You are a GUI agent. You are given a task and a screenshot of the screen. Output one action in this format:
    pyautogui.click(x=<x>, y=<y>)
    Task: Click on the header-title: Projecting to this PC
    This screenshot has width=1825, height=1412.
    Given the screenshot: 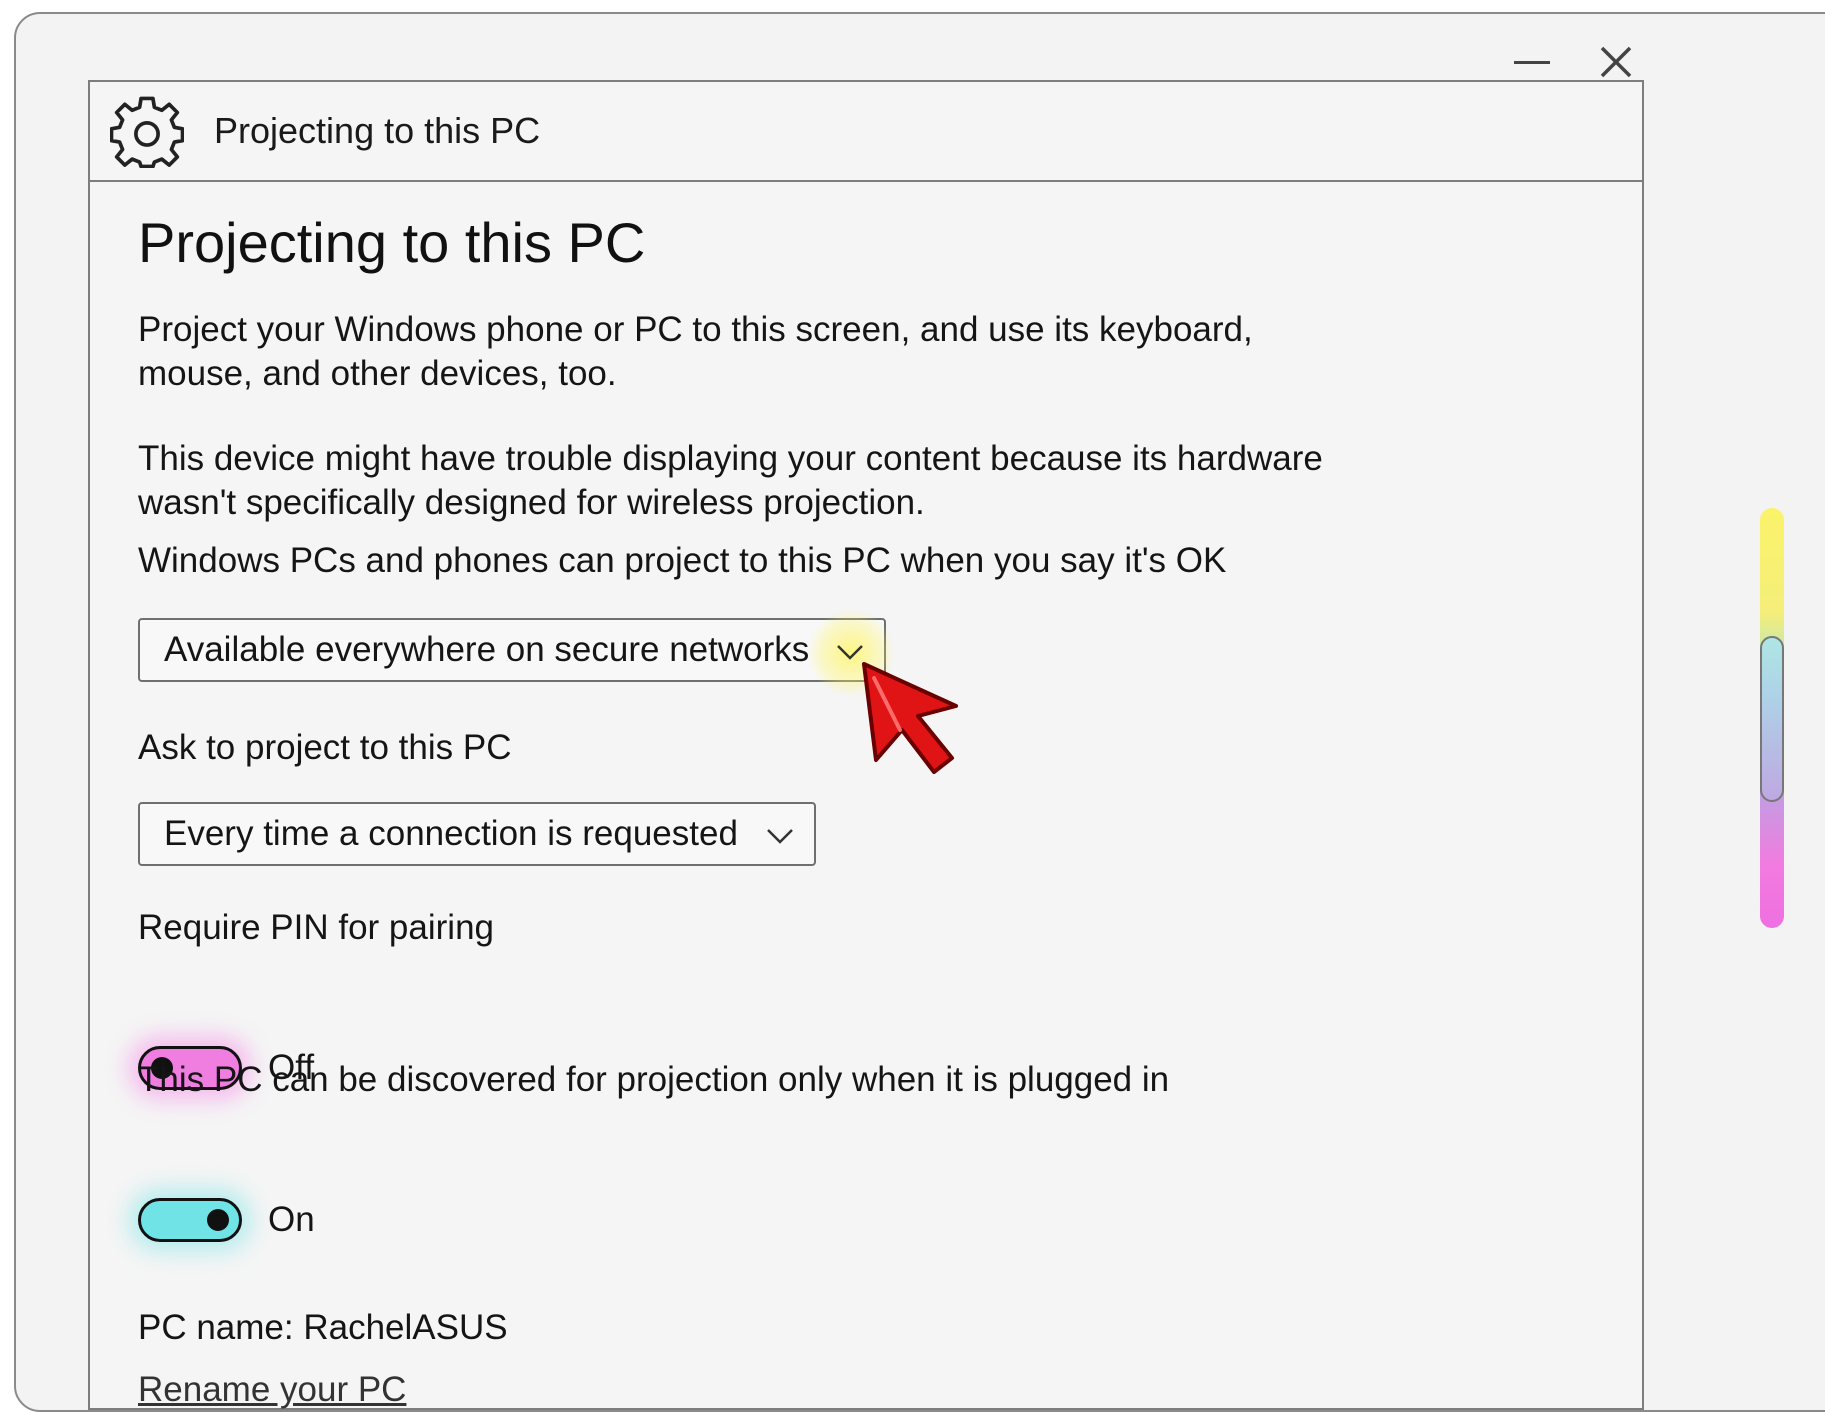 What is the action you would take?
    pyautogui.click(x=377, y=130)
    